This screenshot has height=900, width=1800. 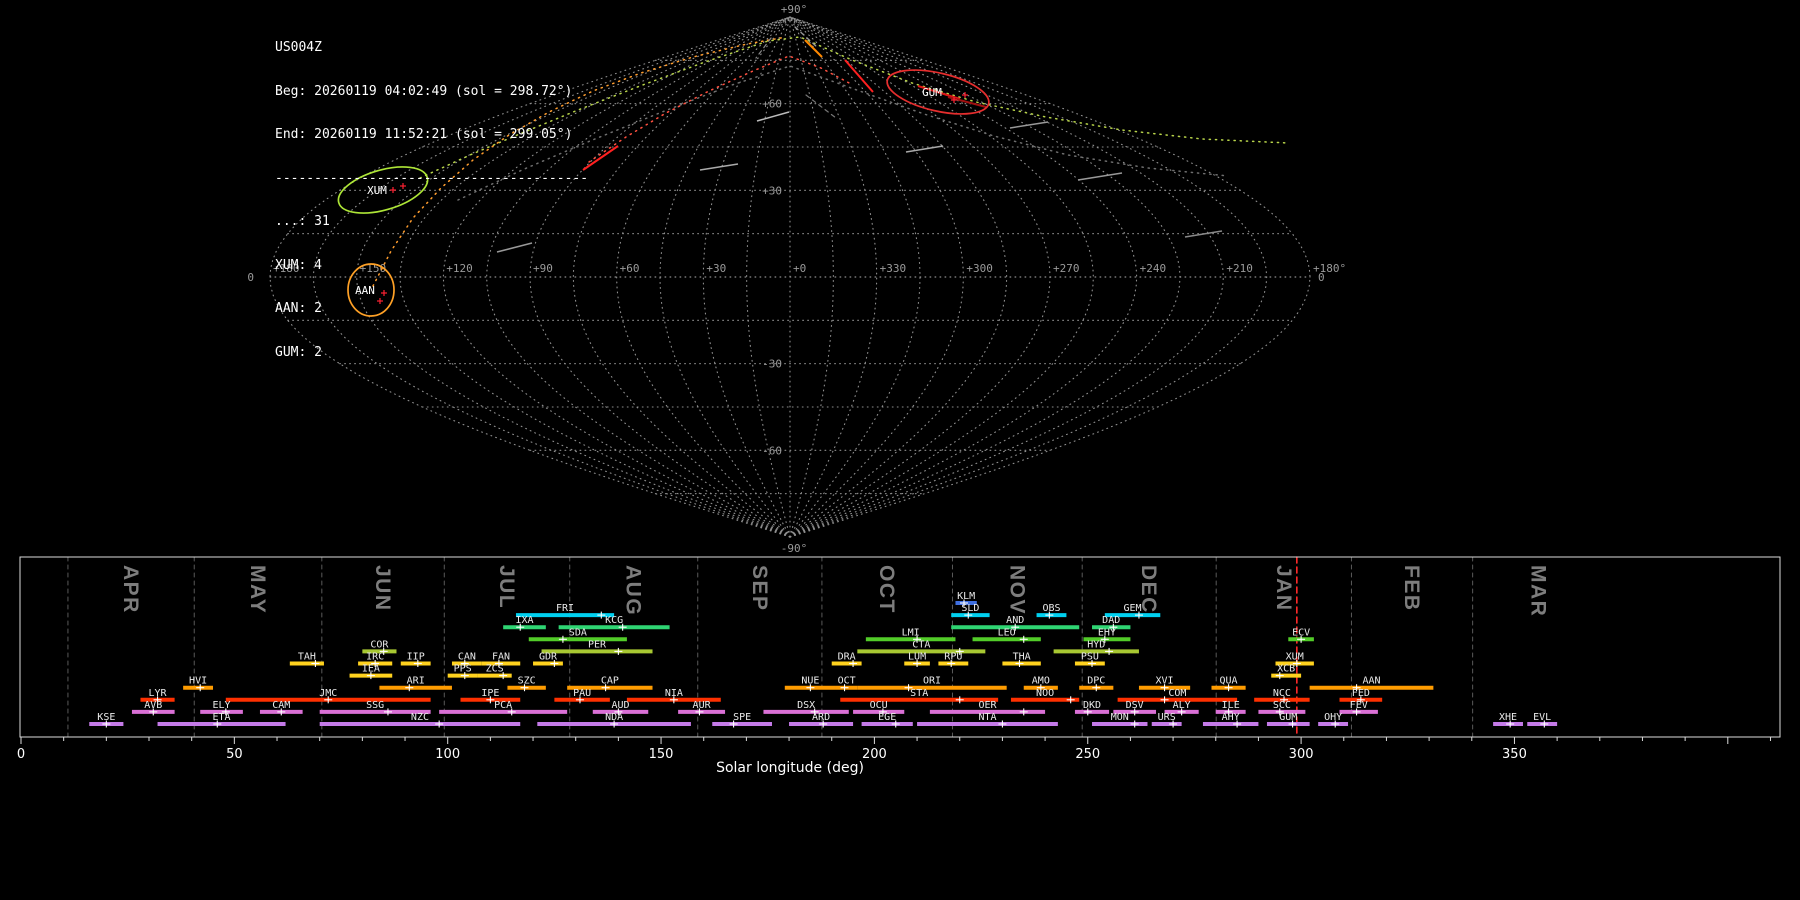 I want to click on shower-label-ZCS: ZCS, so click(x=495, y=669).